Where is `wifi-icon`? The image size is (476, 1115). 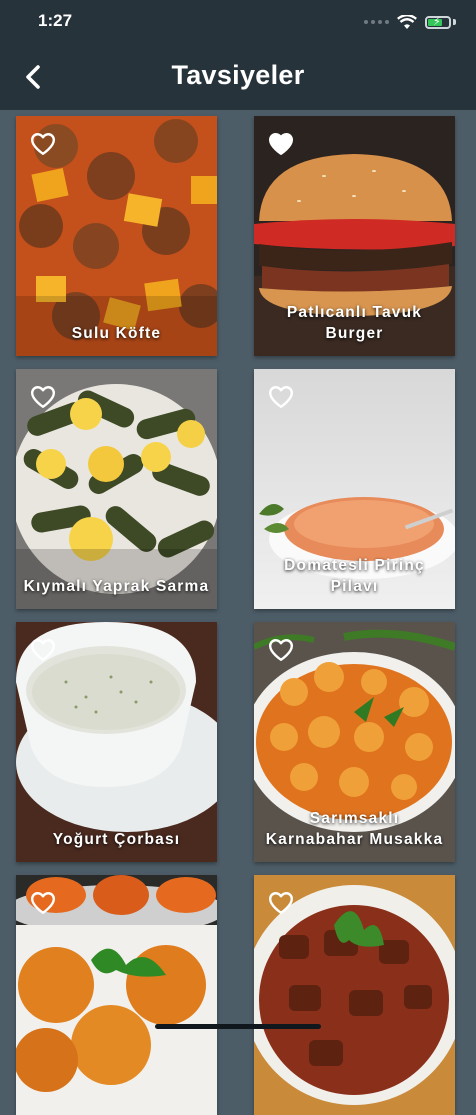 wifi-icon is located at coordinates (407, 21).